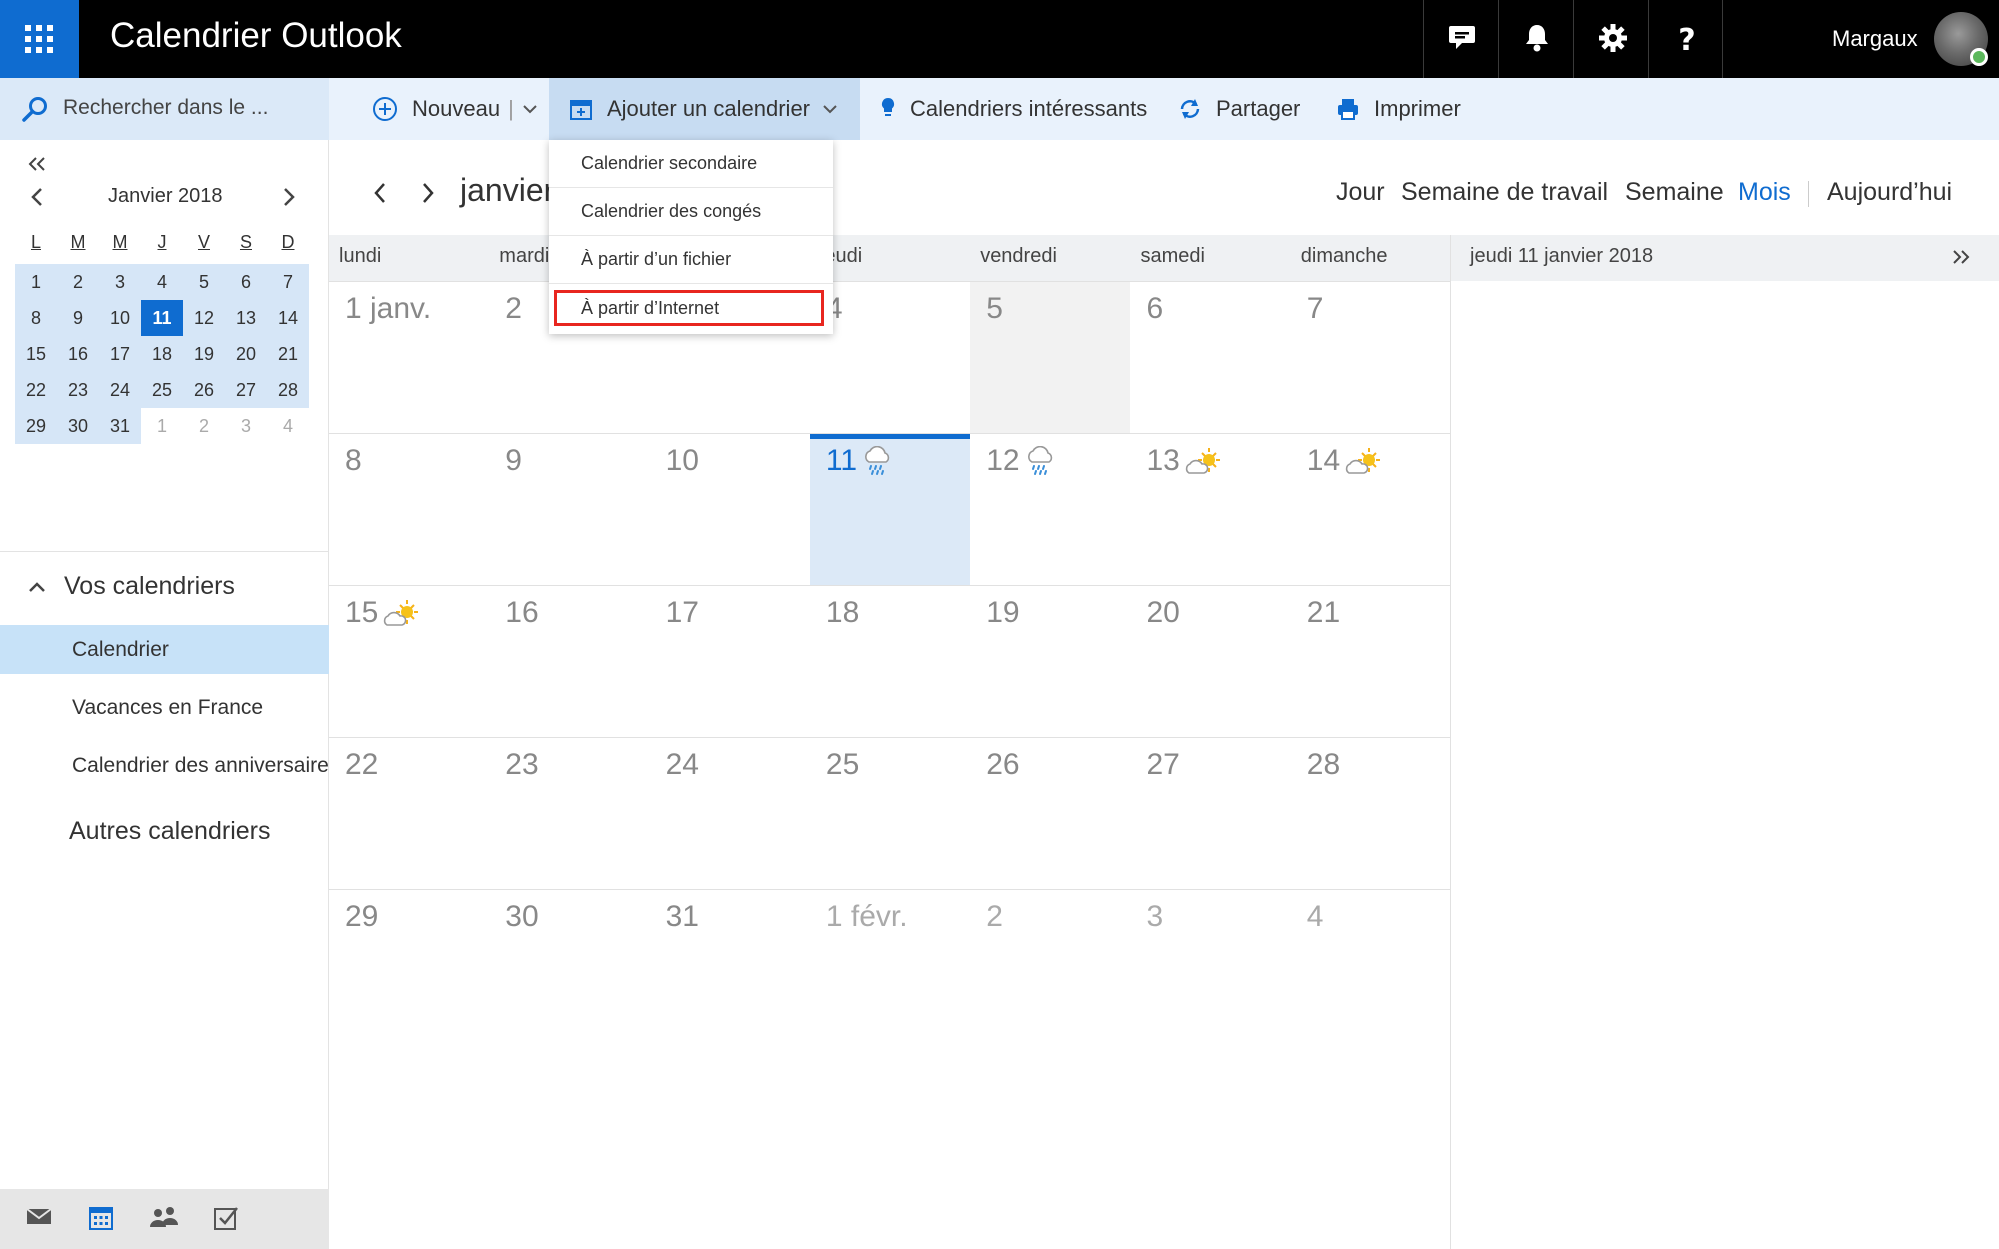 The image size is (1999, 1249). I want to click on day-cell: 2, so click(1050, 965).